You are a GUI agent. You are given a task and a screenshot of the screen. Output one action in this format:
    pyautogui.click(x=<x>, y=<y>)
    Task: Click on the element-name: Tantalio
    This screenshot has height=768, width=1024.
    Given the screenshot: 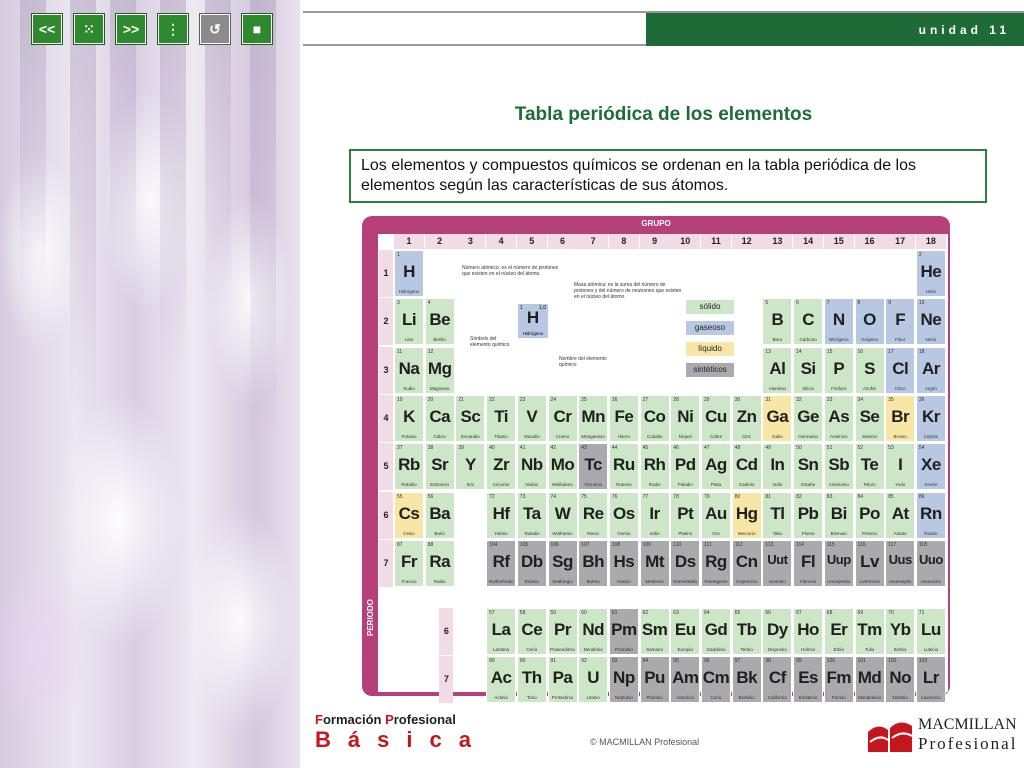 What is the action you would take?
    pyautogui.click(x=532, y=533)
    